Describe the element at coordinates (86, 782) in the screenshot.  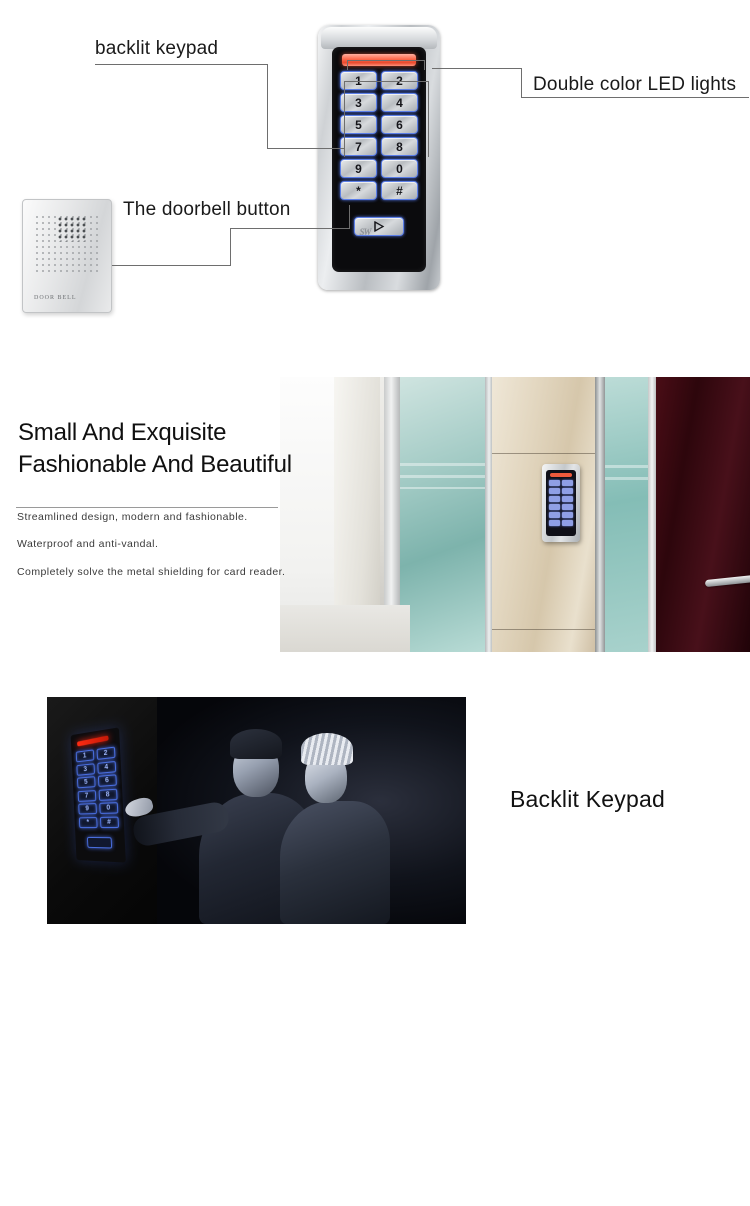
I see `night-keypad-key-5: 5` at that location.